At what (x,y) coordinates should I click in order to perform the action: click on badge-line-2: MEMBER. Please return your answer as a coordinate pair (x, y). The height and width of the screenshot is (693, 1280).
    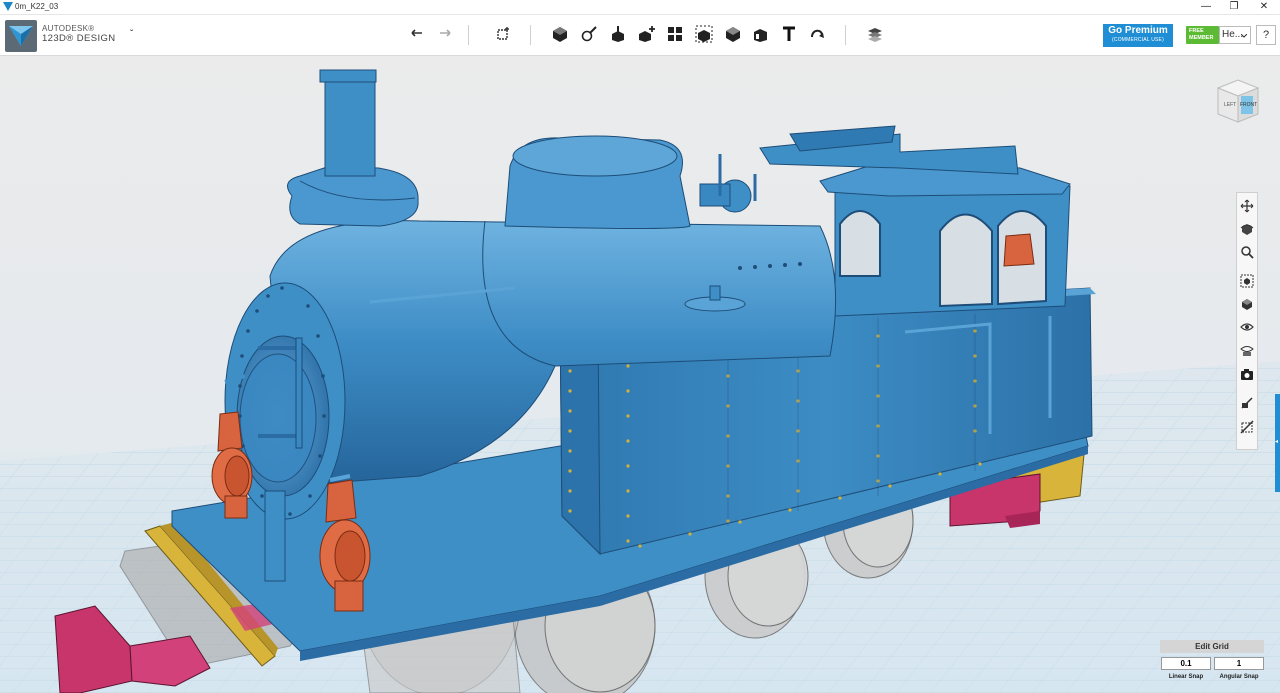
    Looking at the image, I should click on (1201, 38).